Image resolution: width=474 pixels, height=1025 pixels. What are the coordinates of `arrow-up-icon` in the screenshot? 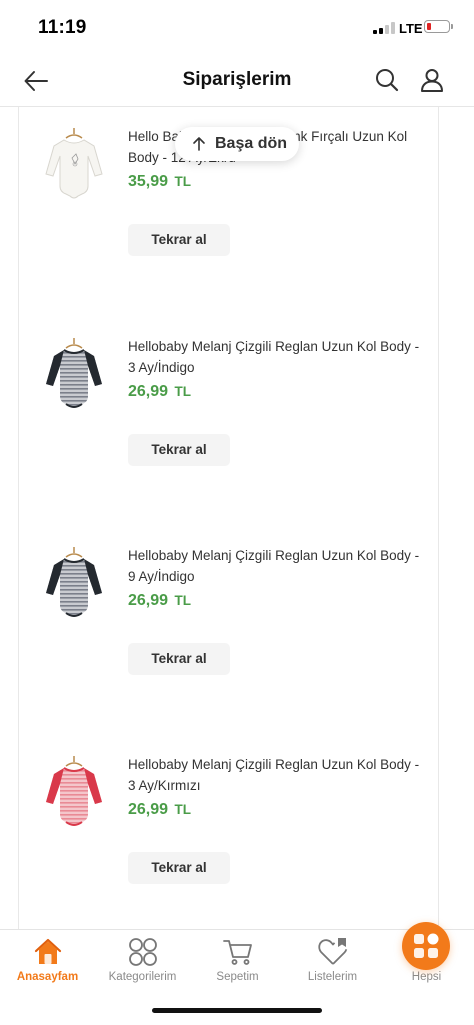 It's located at (199, 144).